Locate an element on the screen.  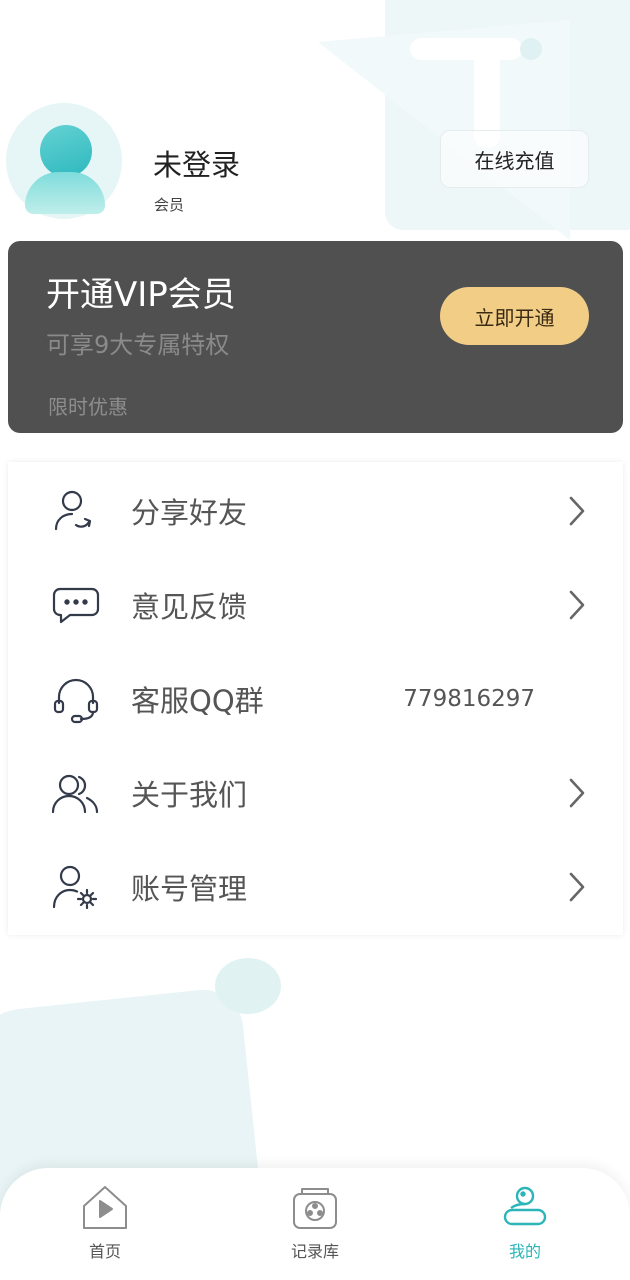
menu-item-label: 意见反馈 is located at coordinates (189, 607).